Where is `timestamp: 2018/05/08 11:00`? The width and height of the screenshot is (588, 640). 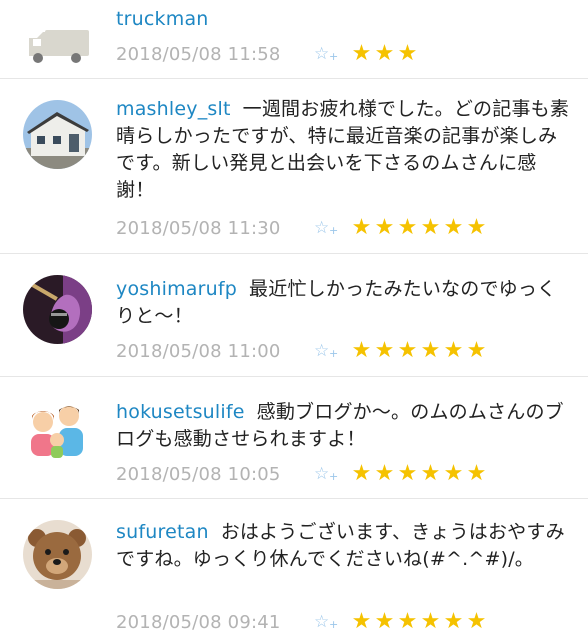 timestamp: 2018/05/08 11:00 is located at coordinates (198, 351).